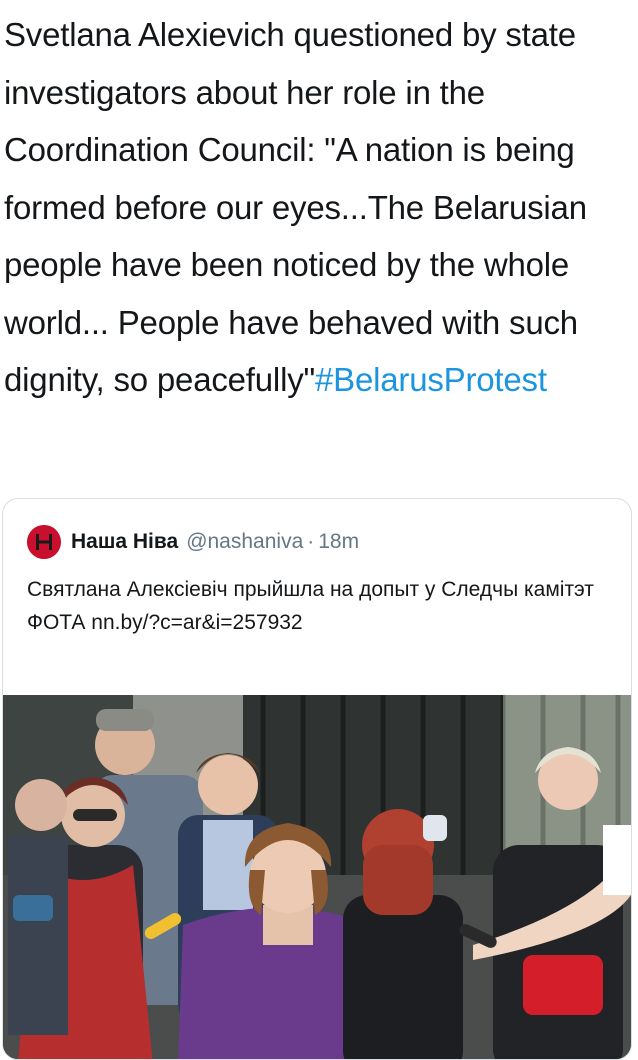  Describe the element at coordinates (431, 379) in the screenshot. I see `hashtag-link: #BelarusProtest` at that location.